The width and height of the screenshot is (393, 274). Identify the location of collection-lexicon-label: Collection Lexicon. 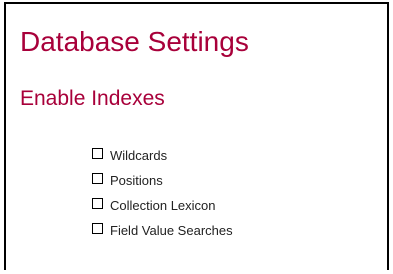
(163, 206).